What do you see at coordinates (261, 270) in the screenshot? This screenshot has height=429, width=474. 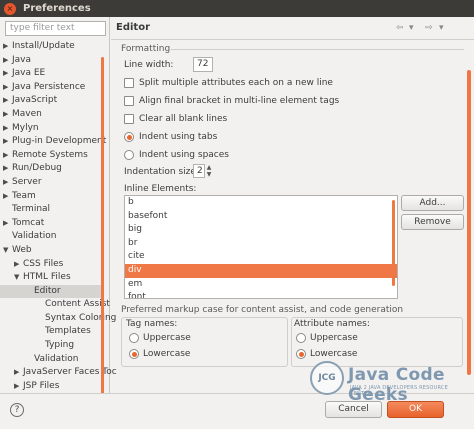 I see `list-item: div` at bounding box center [261, 270].